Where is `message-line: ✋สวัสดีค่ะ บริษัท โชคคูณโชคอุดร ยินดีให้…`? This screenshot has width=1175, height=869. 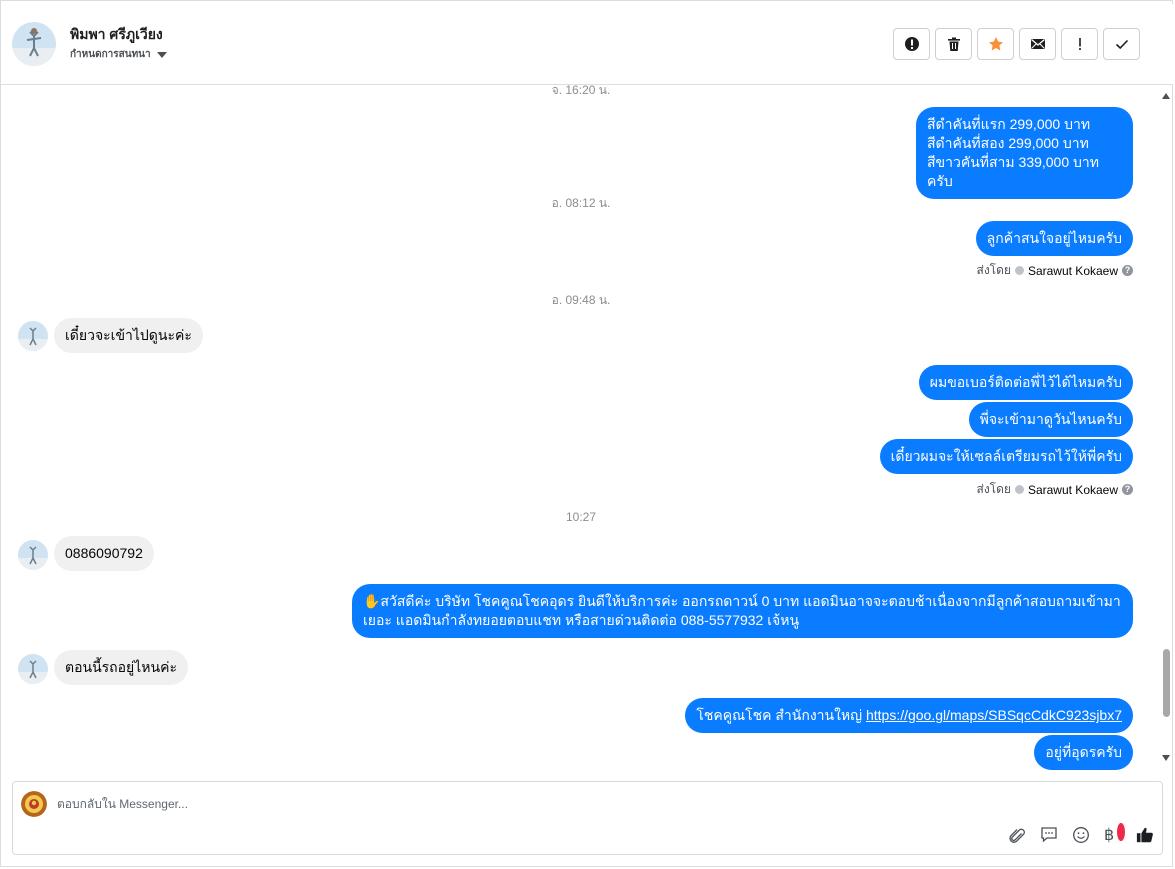 message-line: ✋สวัสดีค่ะ บริษัท โชคคูณโชคอุดร ยินดีให้… is located at coordinates (742, 601).